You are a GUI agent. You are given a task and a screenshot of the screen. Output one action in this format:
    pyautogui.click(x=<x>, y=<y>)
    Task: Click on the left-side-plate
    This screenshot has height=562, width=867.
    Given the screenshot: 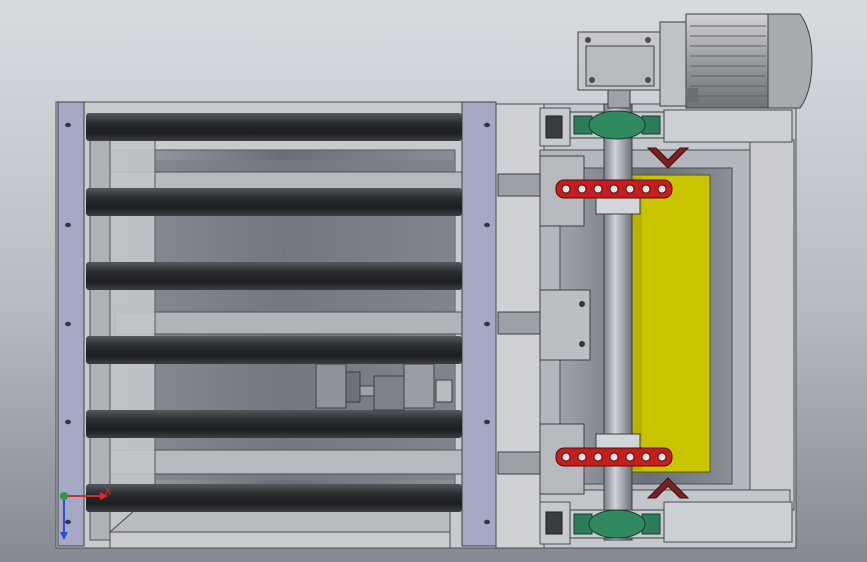 What is the action you would take?
    pyautogui.click(x=71, y=324)
    